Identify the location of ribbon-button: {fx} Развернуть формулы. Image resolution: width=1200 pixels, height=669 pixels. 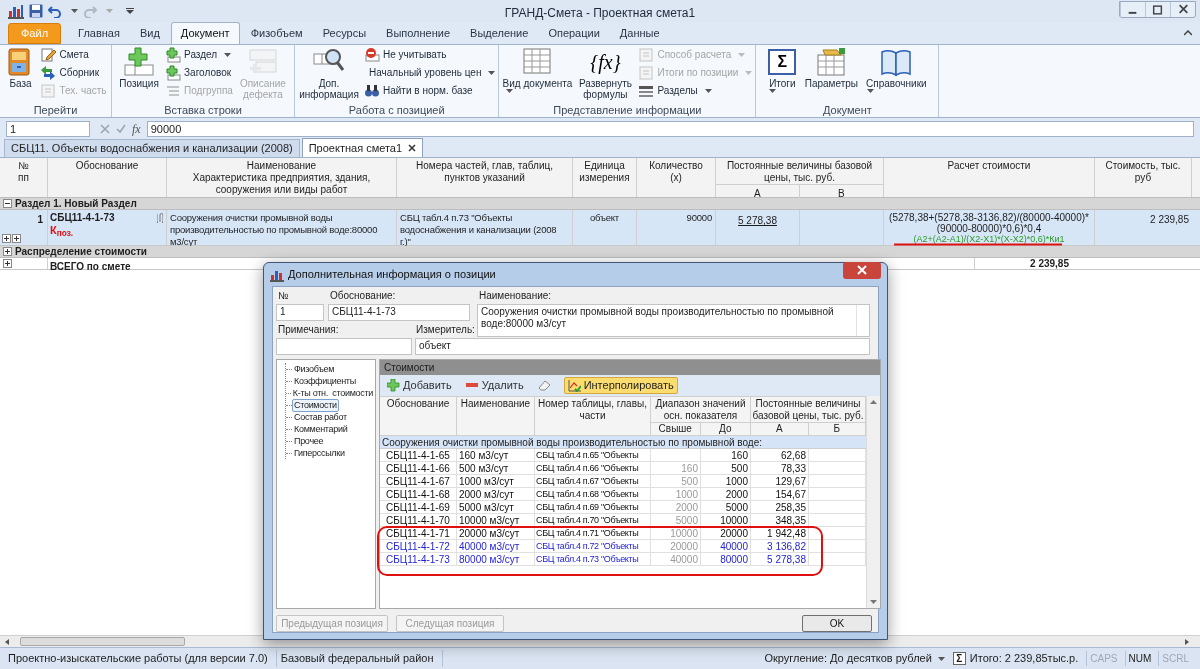
(605, 73).